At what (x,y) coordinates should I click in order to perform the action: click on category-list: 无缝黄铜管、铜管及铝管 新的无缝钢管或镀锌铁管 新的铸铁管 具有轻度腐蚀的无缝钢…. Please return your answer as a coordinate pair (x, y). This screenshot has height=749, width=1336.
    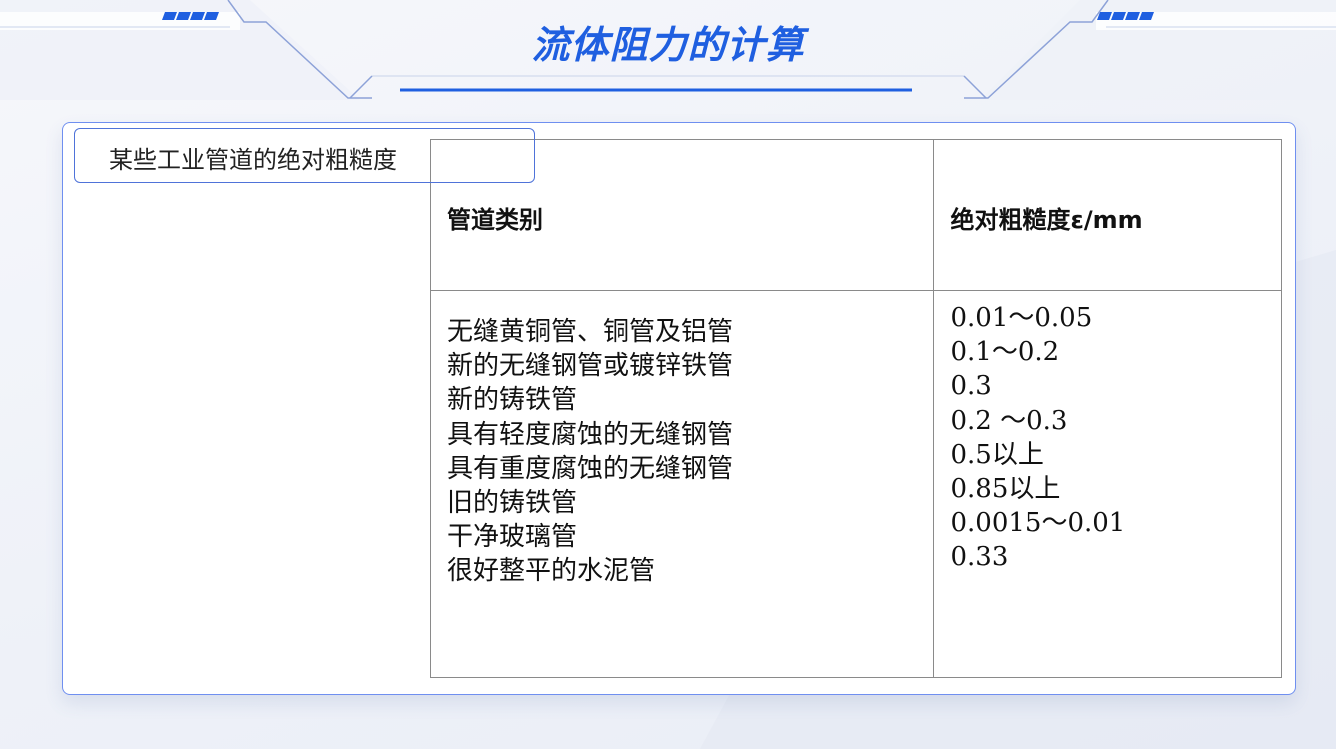
    Looking at the image, I should click on (682, 440).